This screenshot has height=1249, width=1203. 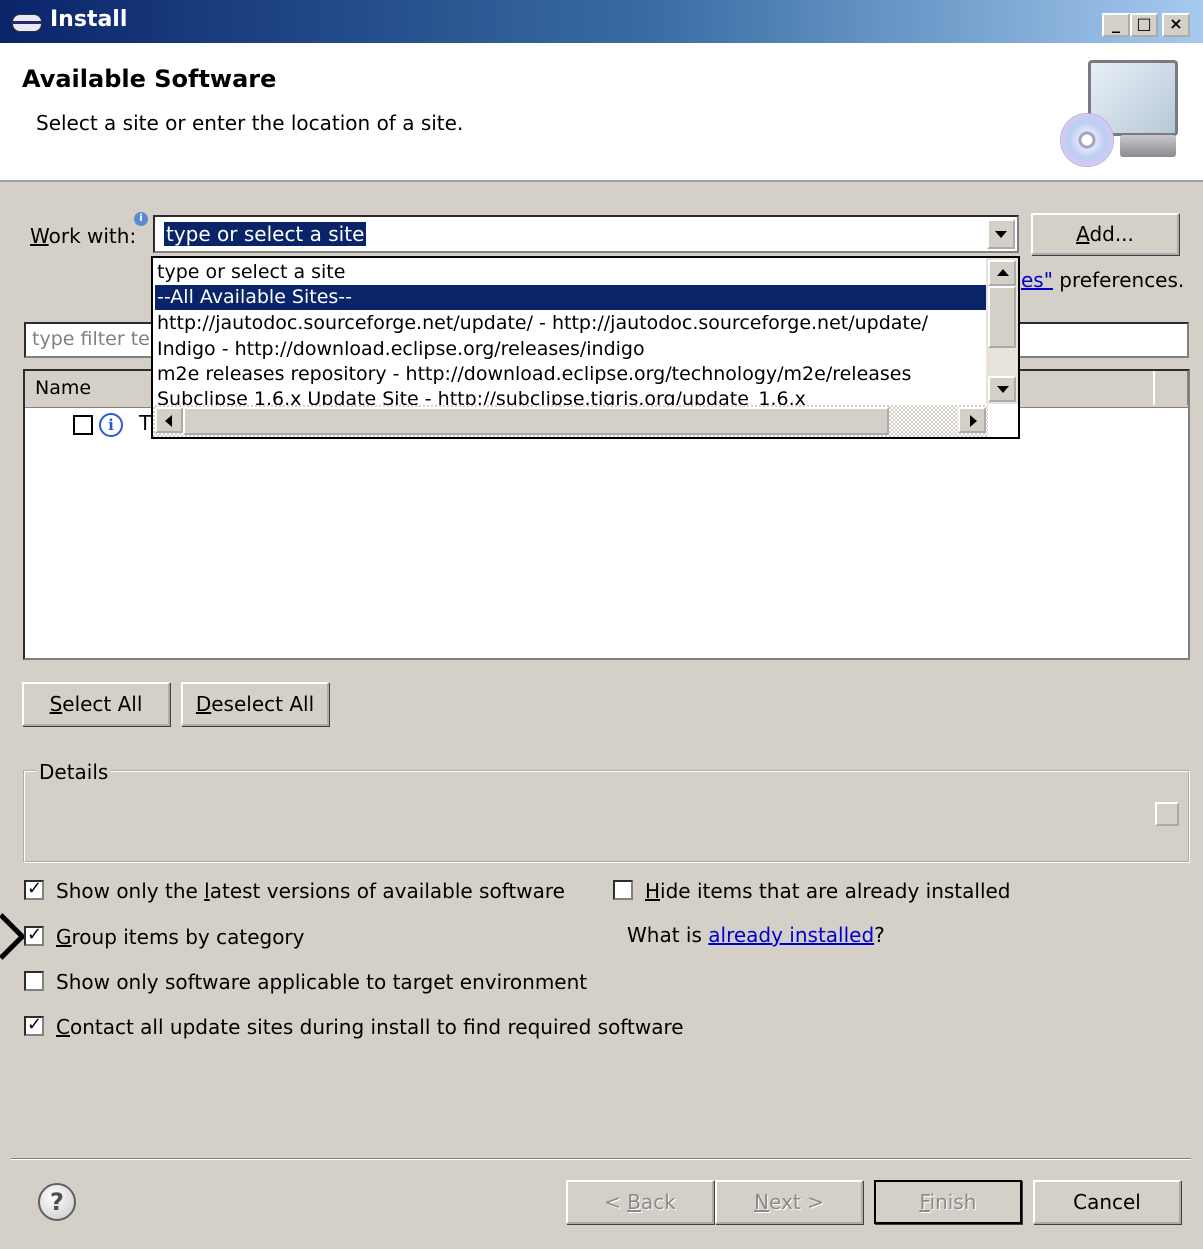 I want to click on tree-row-checkbox, so click(x=83, y=425).